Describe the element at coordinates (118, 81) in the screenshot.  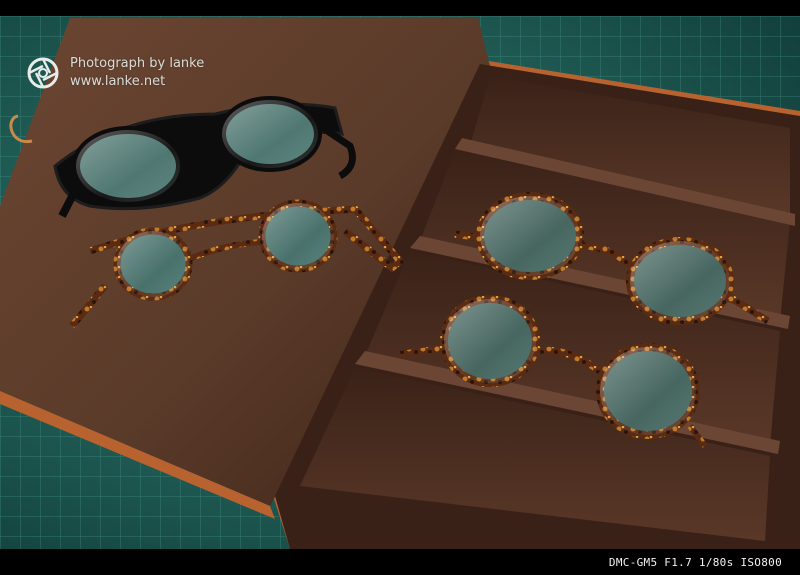
I see `watermark-url: www.lanke.net` at that location.